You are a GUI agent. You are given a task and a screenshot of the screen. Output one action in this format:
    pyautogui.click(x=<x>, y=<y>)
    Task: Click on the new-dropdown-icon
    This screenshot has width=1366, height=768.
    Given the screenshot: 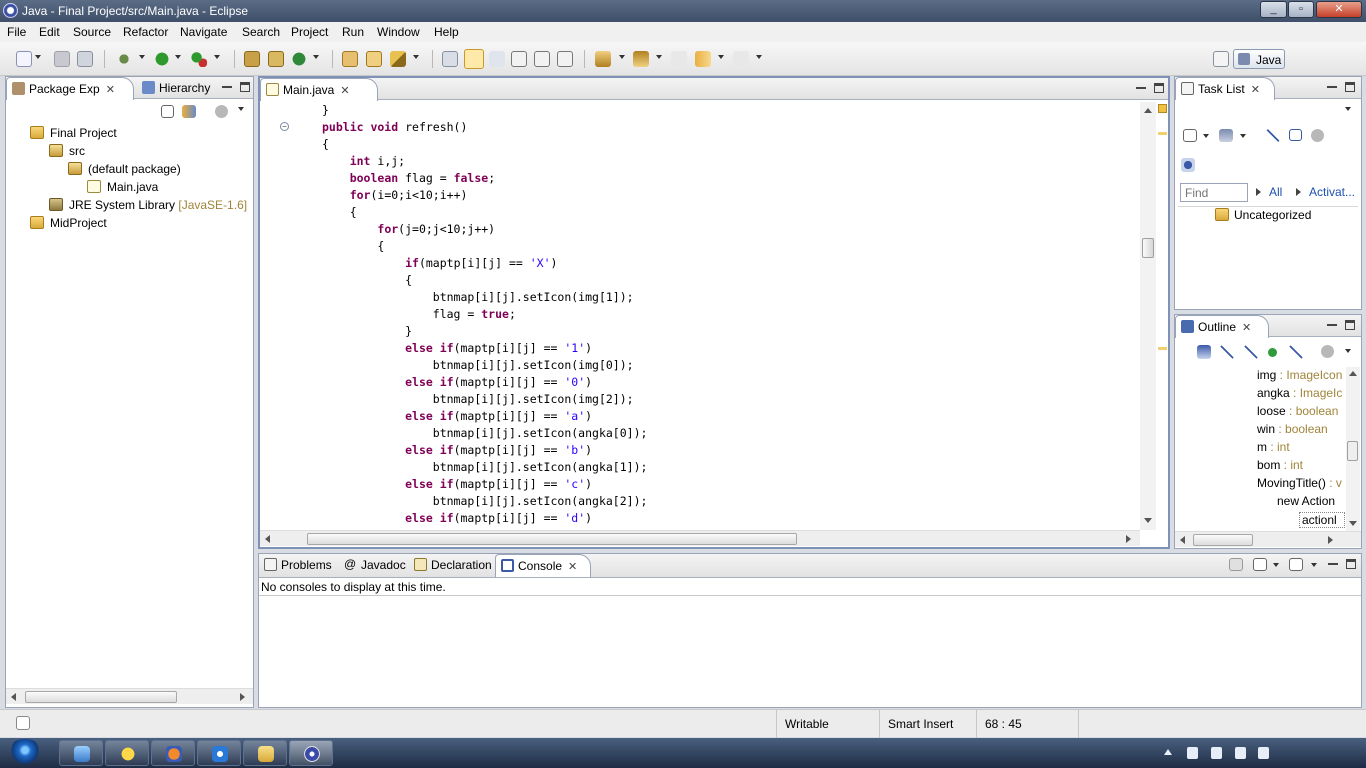 What is the action you would take?
    pyautogui.click(x=38, y=57)
    